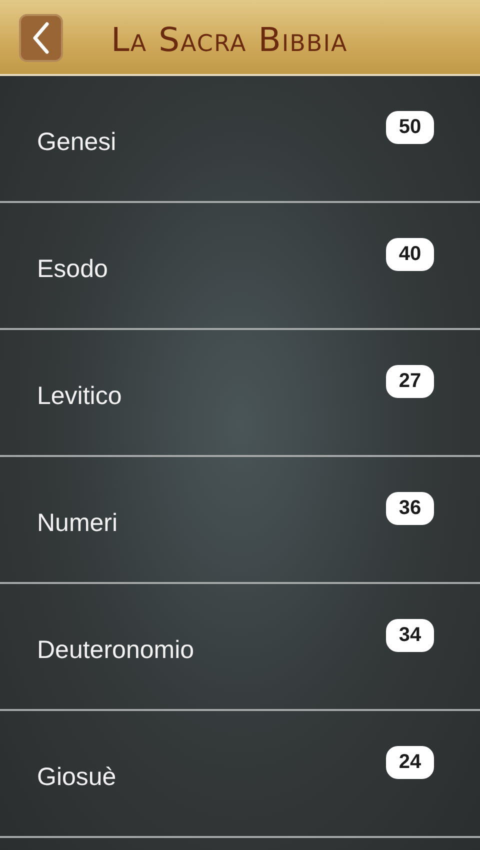 Image resolution: width=480 pixels, height=850 pixels. Describe the element at coordinates (79, 396) in the screenshot. I see `book-name: Levitico` at that location.